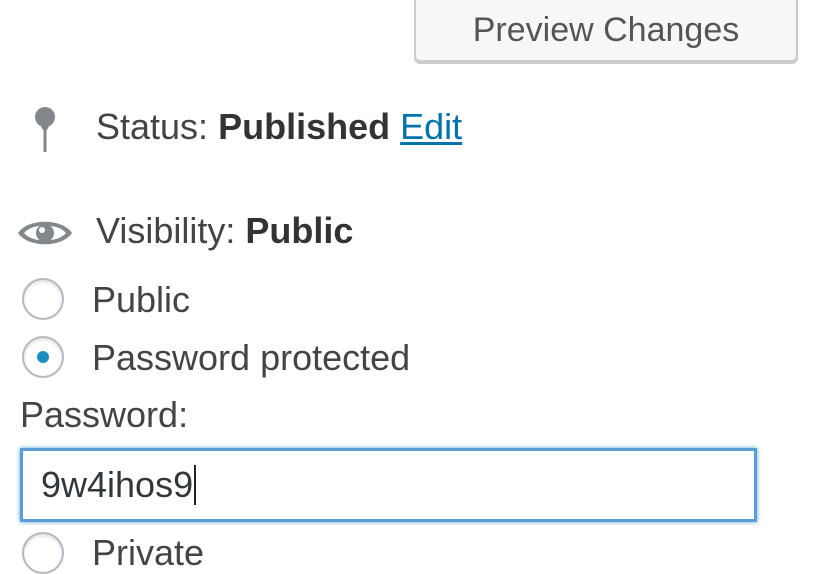 The width and height of the screenshot is (830, 574). Describe the element at coordinates (152, 126) in the screenshot. I see `status-label: Status:` at that location.